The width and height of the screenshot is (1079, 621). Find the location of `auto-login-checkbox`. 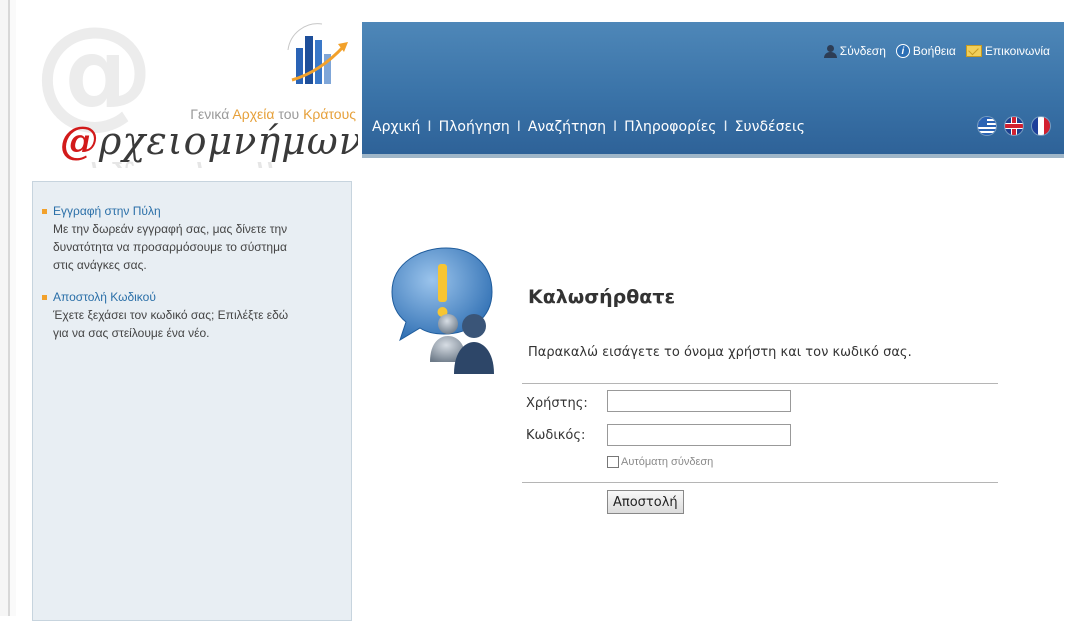

auto-login-checkbox is located at coordinates (613, 462).